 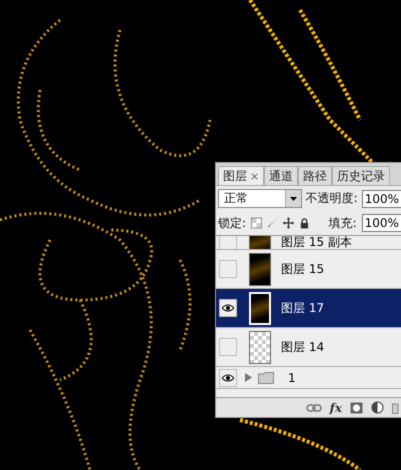 I want to click on layer-row: 图层 14, so click(x=308, y=347).